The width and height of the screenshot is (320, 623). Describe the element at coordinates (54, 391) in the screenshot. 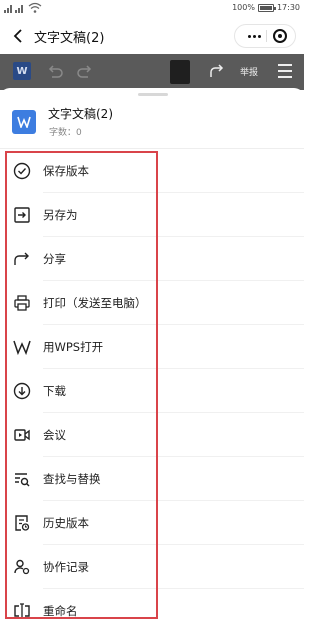

I see `menu-item-label: 下载` at that location.